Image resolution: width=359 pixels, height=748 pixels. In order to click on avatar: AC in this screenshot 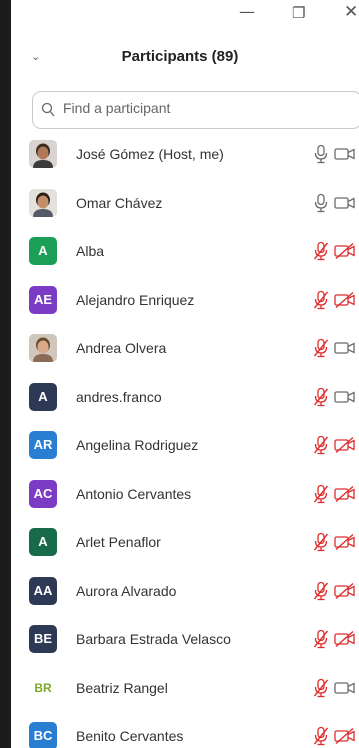, I will do `click(43, 493)`.